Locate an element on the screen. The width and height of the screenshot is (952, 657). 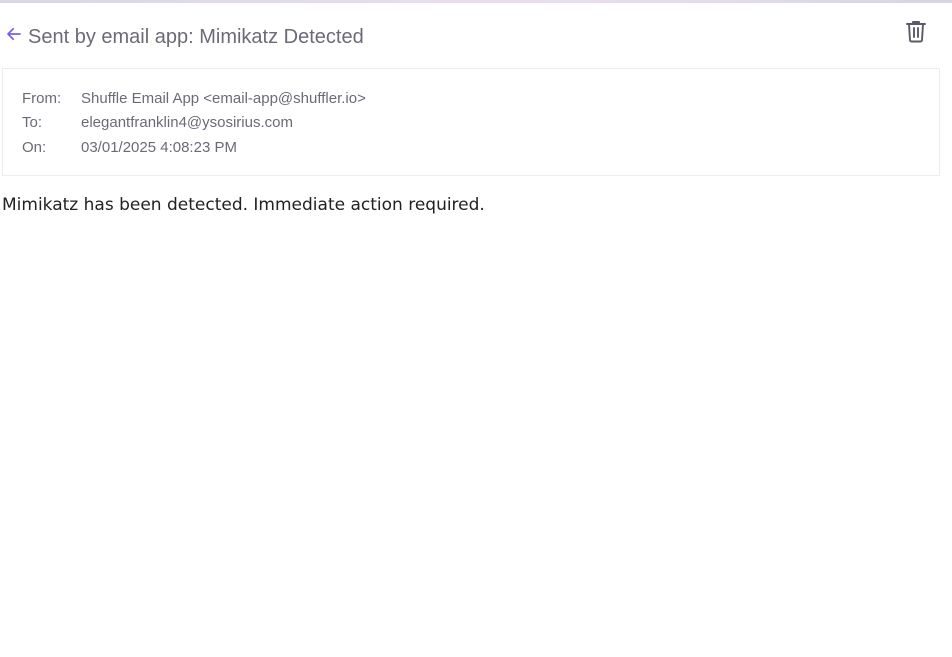
email-header: Sent by email app: Mimikatz Detected is located at coordinates (476, 35).